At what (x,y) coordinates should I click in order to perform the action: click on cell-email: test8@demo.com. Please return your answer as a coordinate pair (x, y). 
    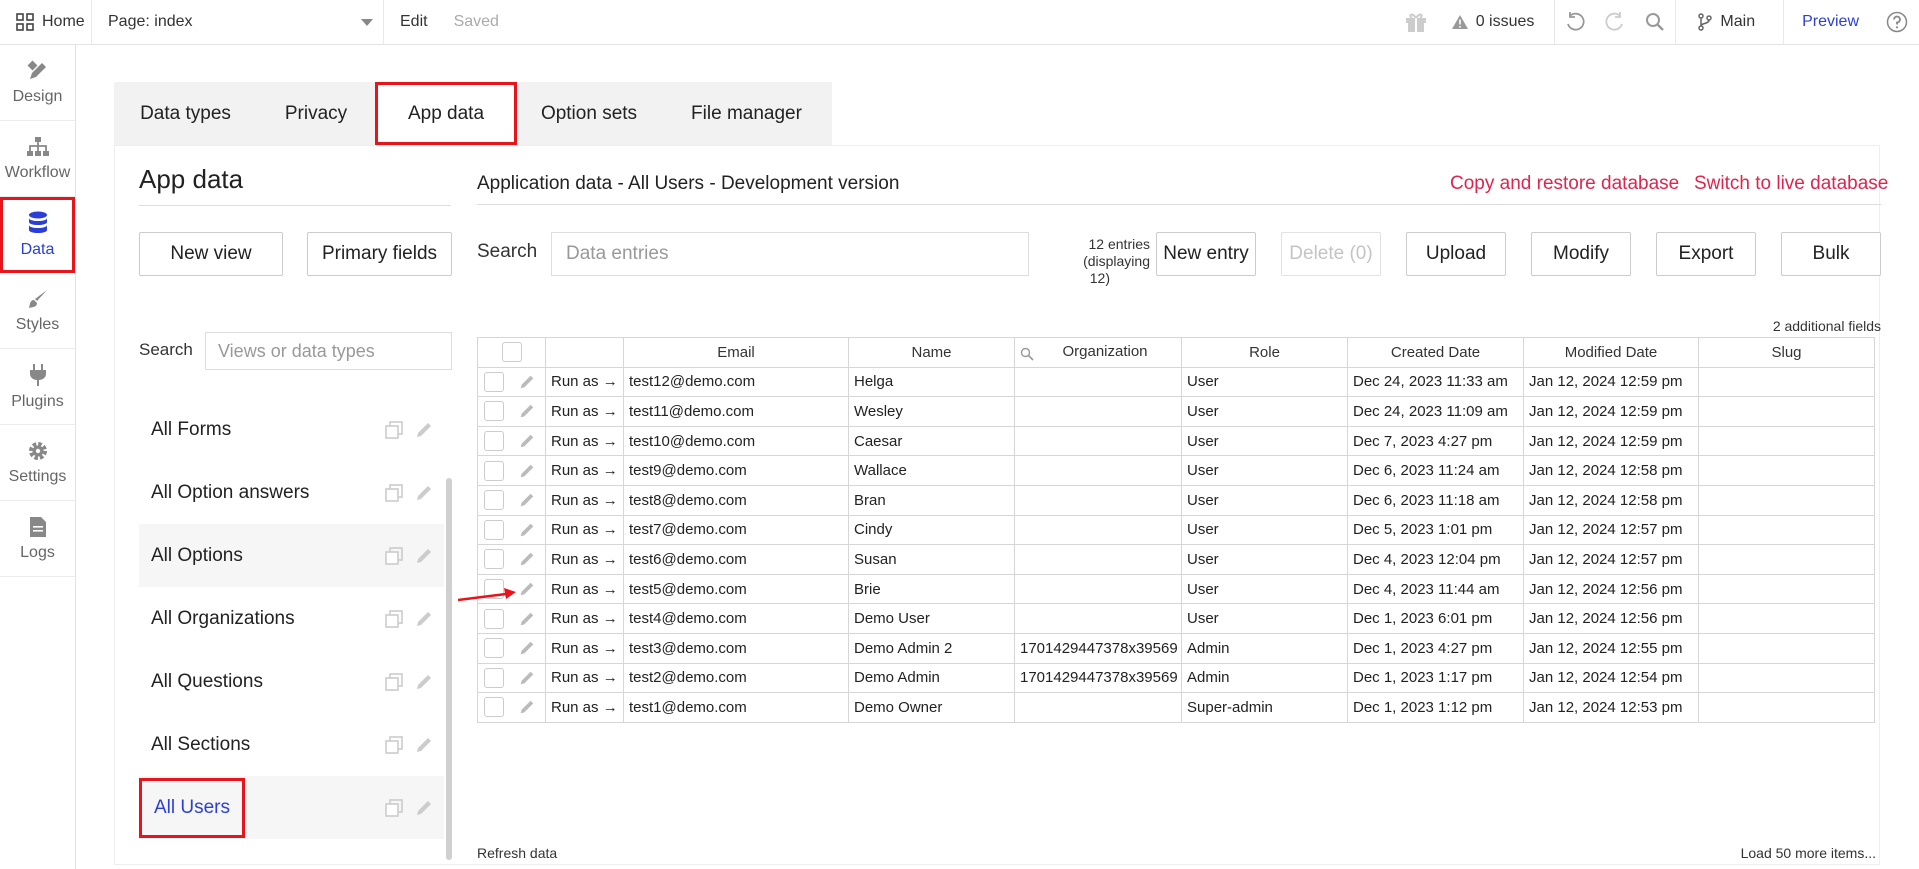
    Looking at the image, I should click on (736, 500).